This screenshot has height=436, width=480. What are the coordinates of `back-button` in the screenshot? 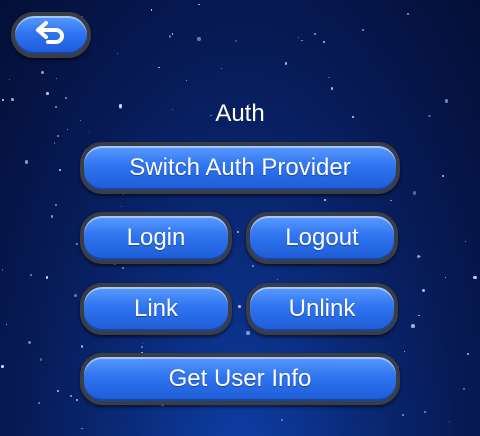 It's located at (51, 35).